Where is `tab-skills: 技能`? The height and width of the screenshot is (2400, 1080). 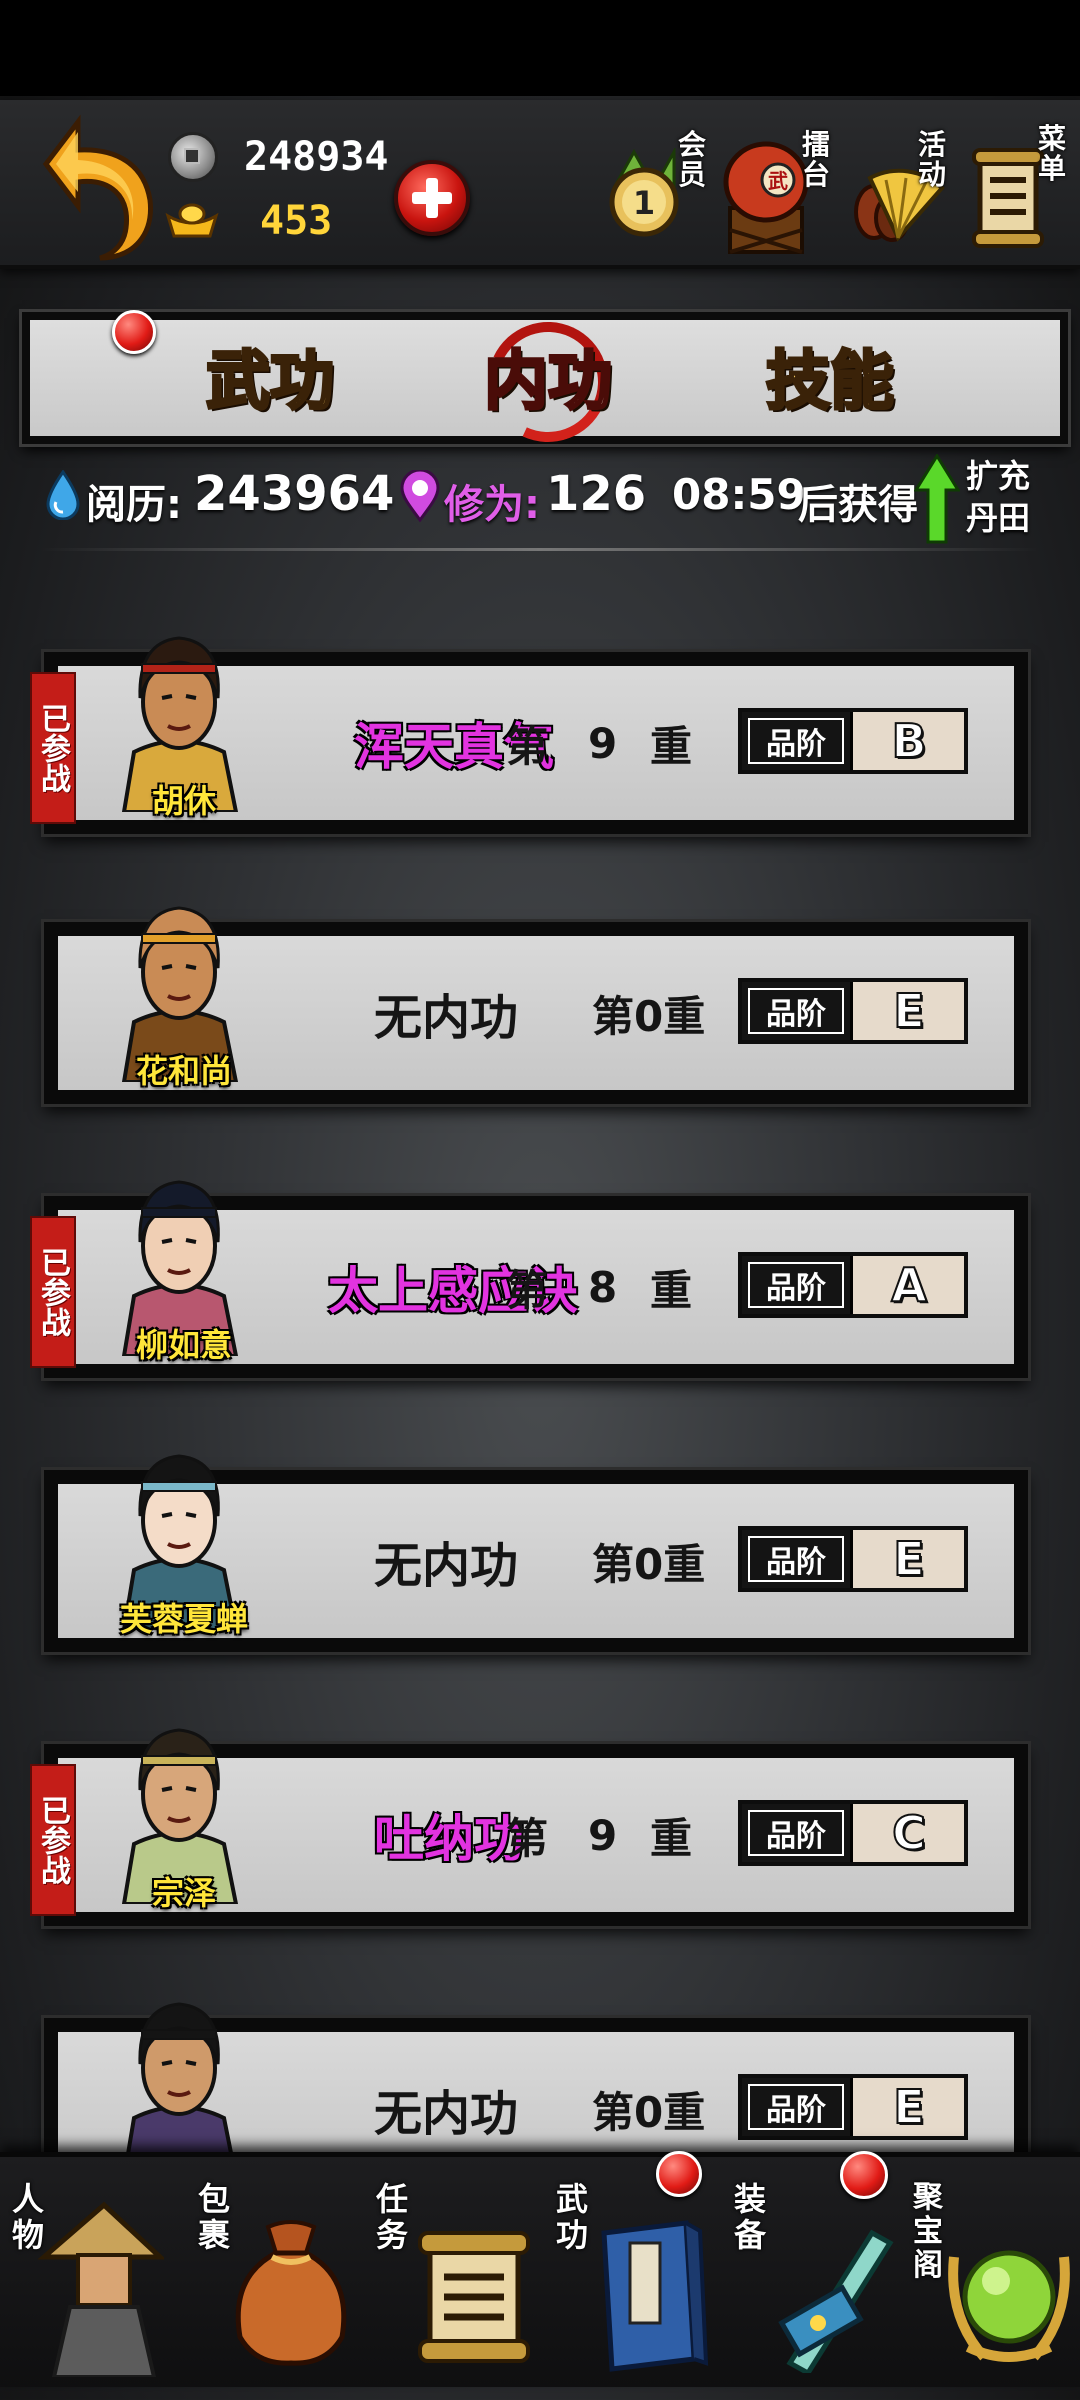 tab-skills: 技能 is located at coordinates (830, 377).